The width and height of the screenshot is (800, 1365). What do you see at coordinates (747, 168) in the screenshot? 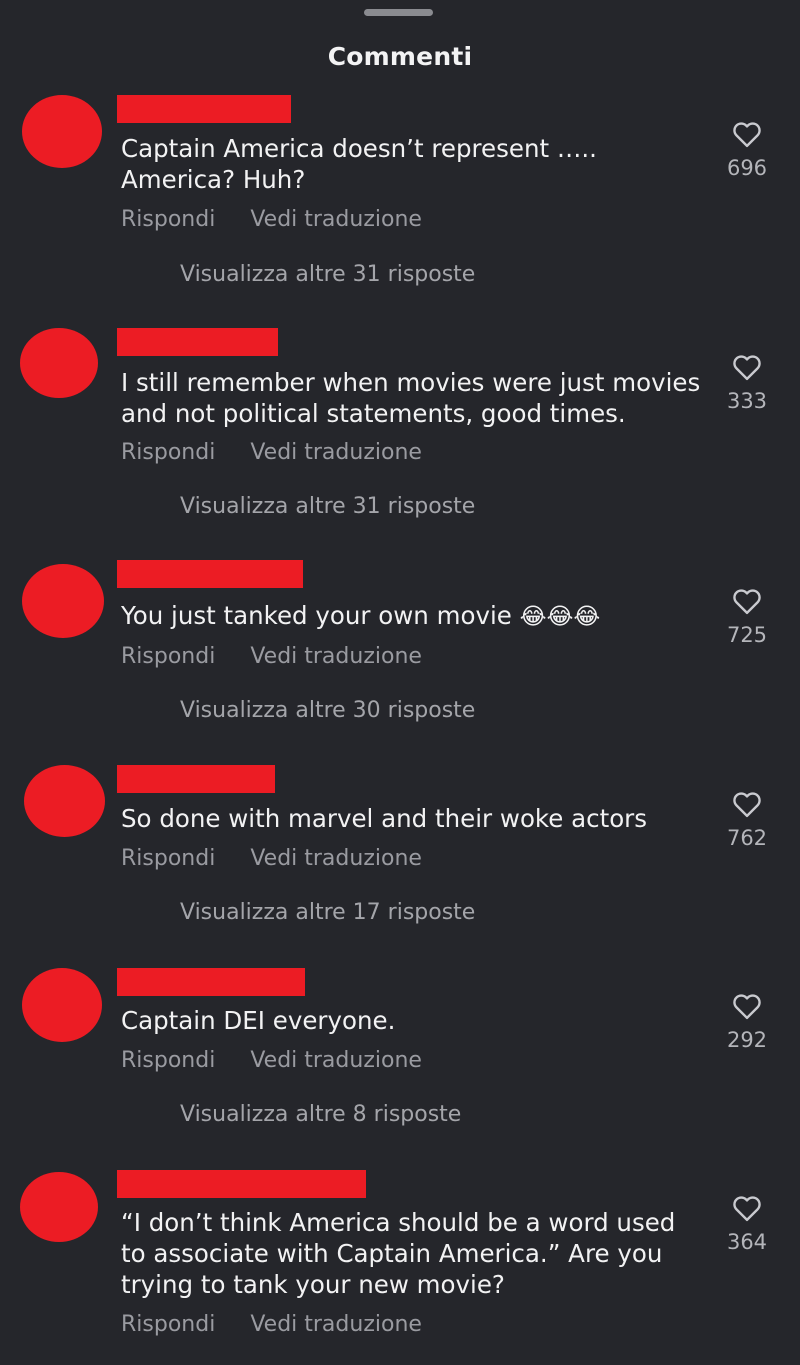
I see `like-count: 696` at bounding box center [747, 168].